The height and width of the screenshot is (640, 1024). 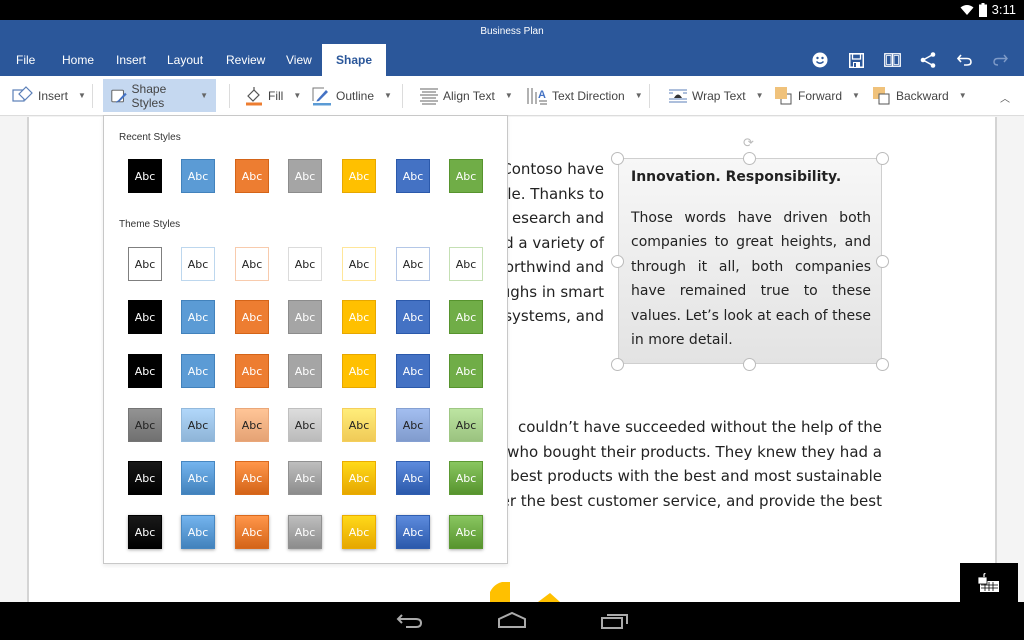 What do you see at coordinates (617, 364) in the screenshot?
I see `resize-handle-bottom-left` at bounding box center [617, 364].